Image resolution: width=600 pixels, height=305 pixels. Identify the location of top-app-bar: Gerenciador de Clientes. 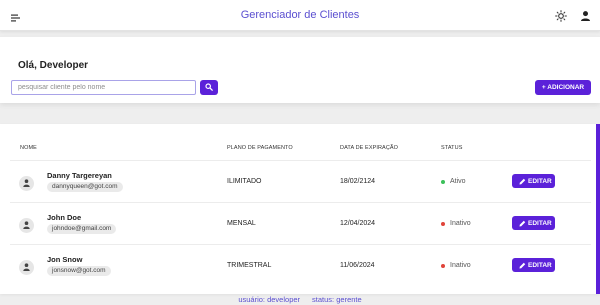
(300, 15).